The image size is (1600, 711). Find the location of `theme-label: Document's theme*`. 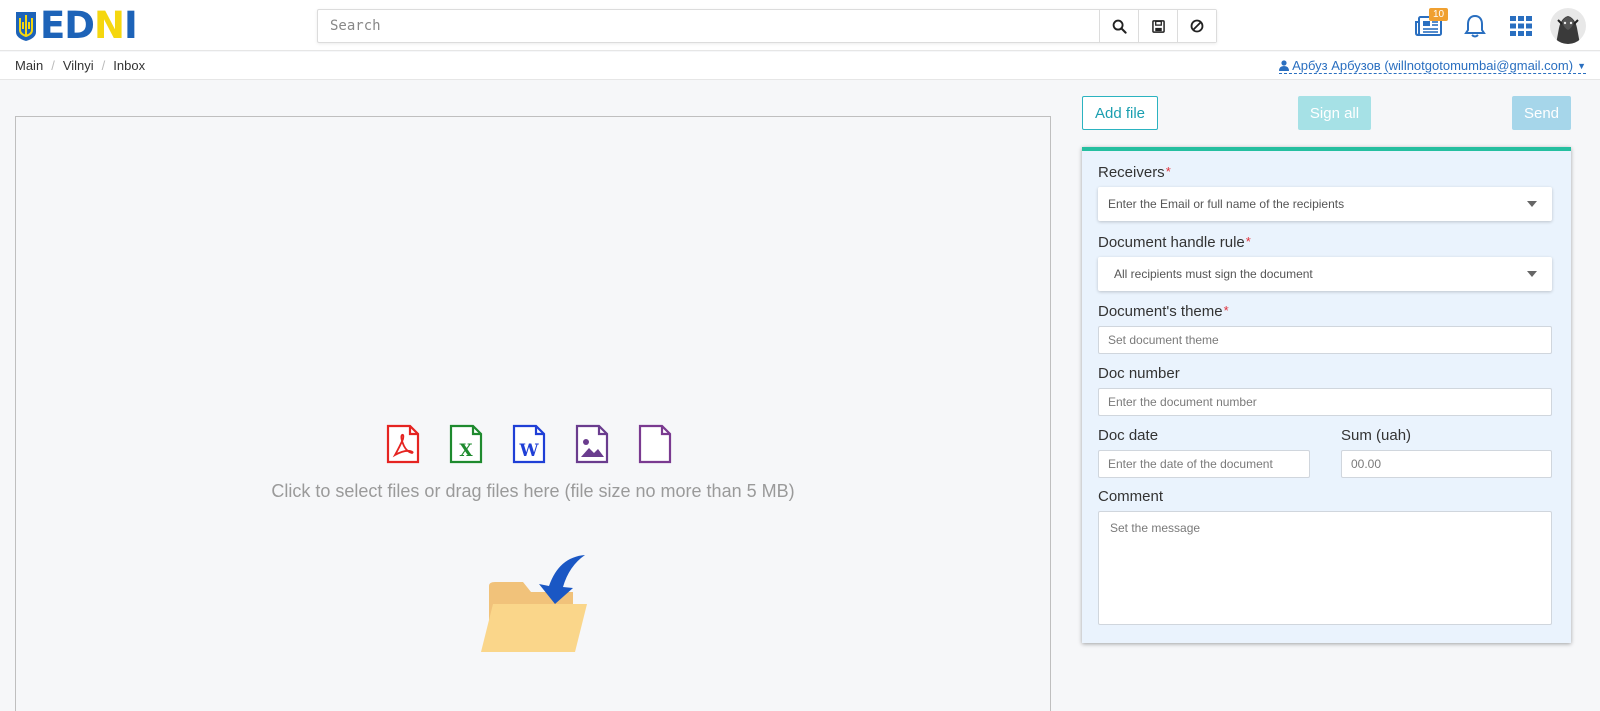

theme-label: Document's theme* is located at coordinates (1163, 311).